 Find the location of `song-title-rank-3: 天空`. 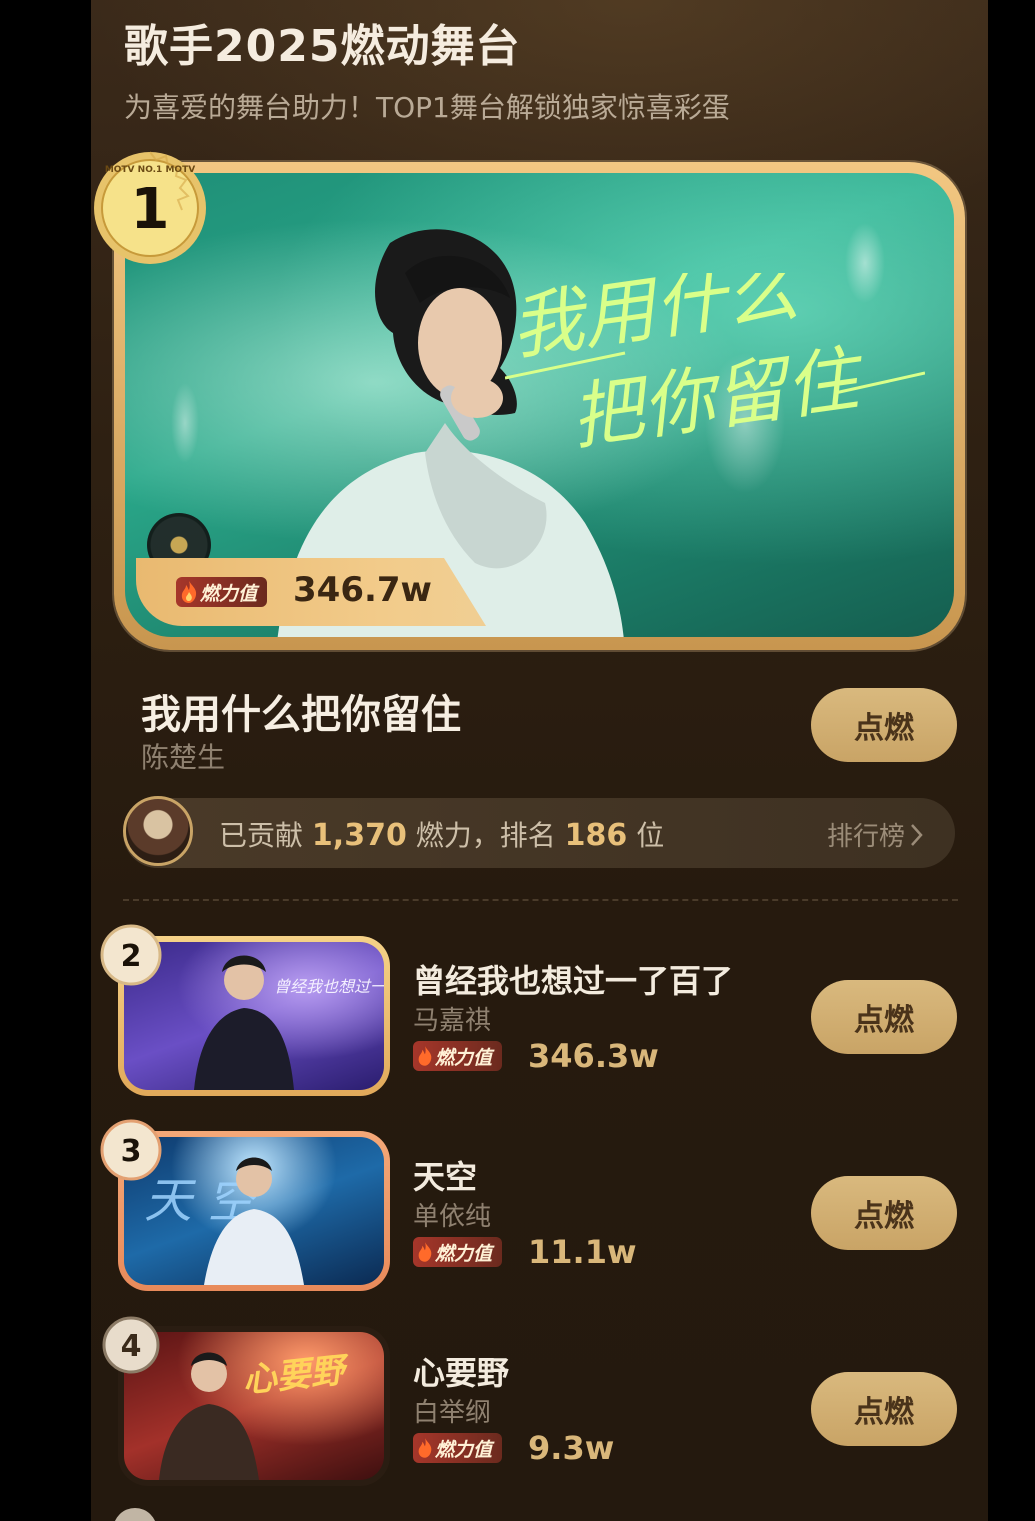

song-title-rank-3: 天空 is located at coordinates (445, 1177).